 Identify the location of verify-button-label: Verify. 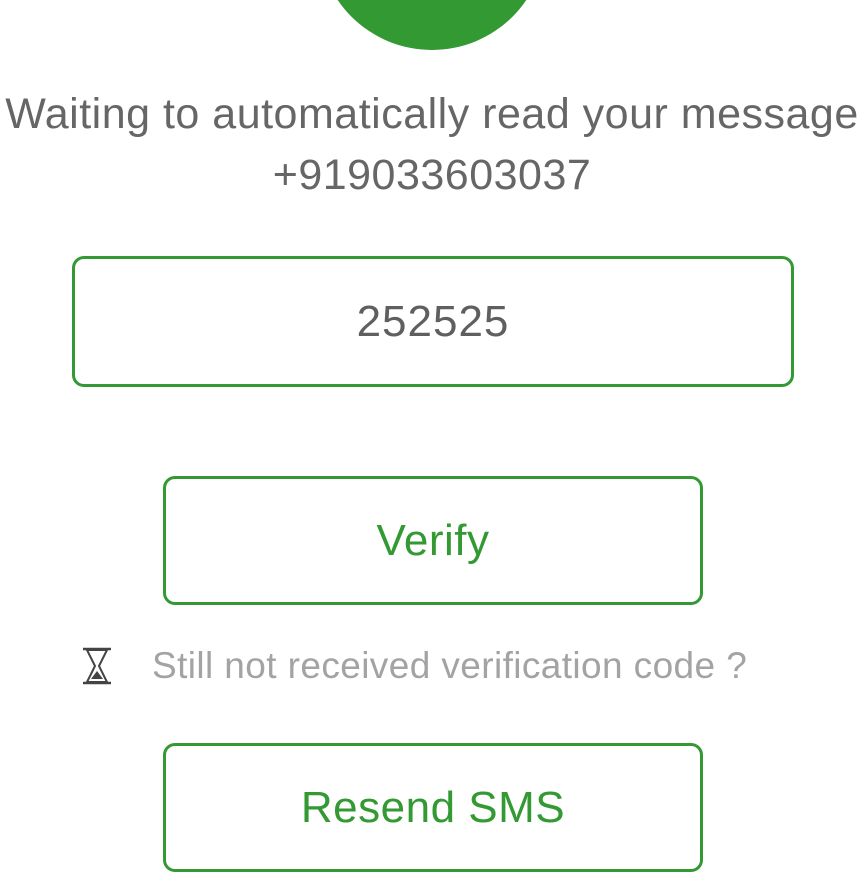
(433, 540).